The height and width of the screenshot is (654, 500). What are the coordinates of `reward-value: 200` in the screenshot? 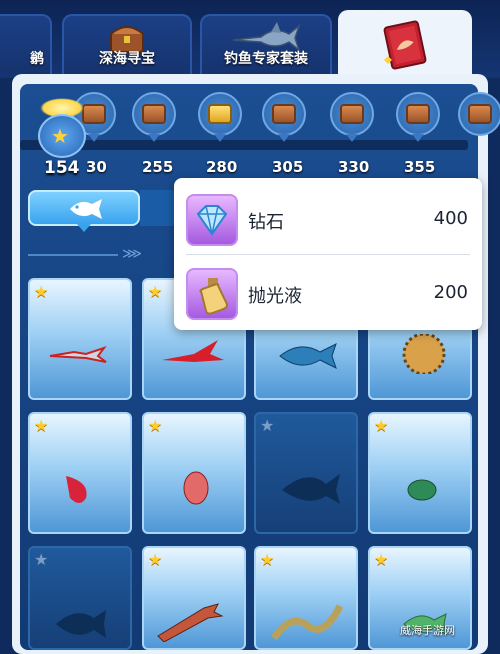 It's located at (450, 292).